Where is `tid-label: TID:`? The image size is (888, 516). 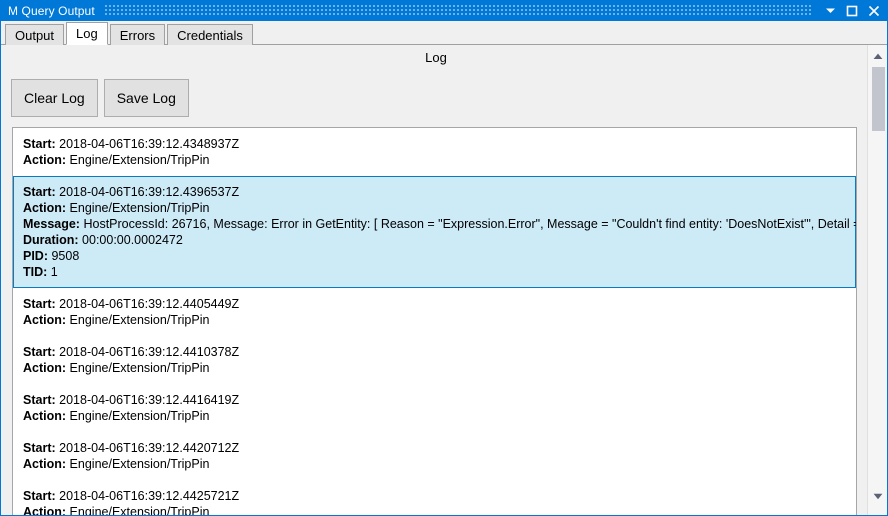
tid-label: TID: is located at coordinates (35, 272).